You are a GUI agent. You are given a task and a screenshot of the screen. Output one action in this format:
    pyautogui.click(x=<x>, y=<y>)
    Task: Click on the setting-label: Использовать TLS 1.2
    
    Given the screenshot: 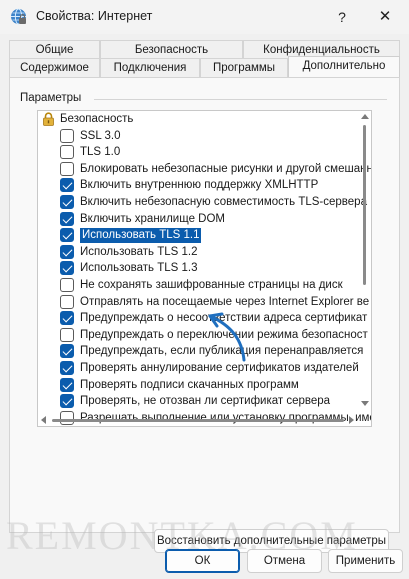 What is the action you would take?
    pyautogui.click(x=139, y=252)
    